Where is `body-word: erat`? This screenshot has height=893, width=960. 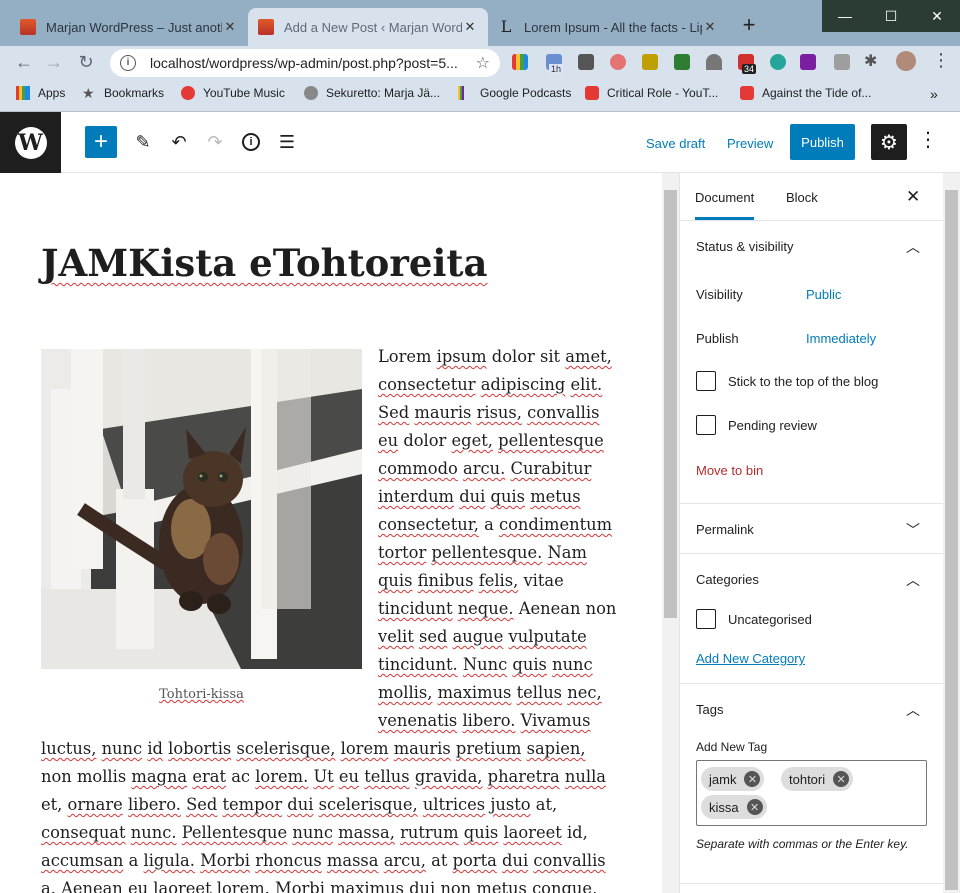
body-word: erat is located at coordinates (209, 776).